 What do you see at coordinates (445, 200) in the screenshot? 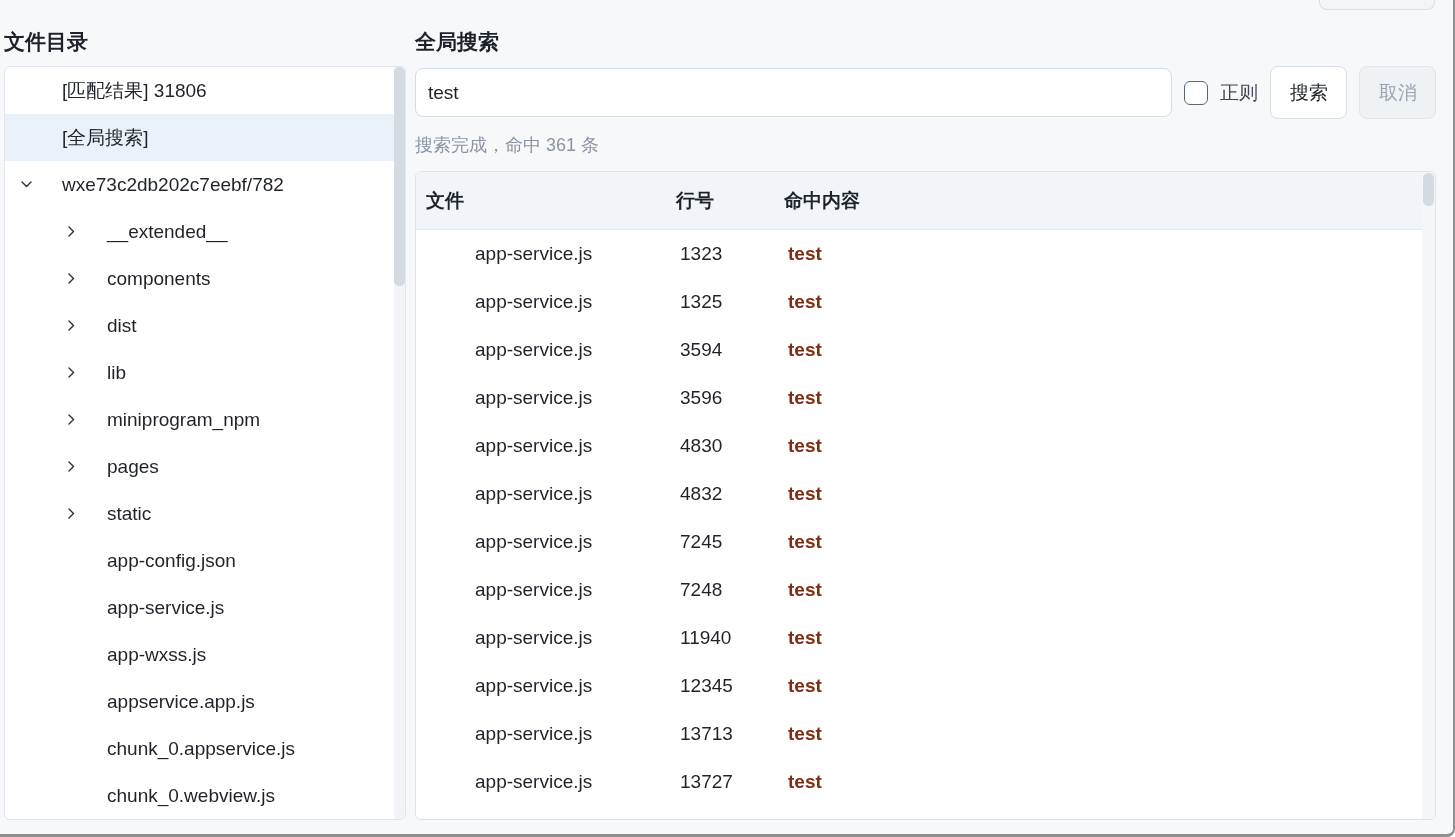
I see `column-header: 文件` at bounding box center [445, 200].